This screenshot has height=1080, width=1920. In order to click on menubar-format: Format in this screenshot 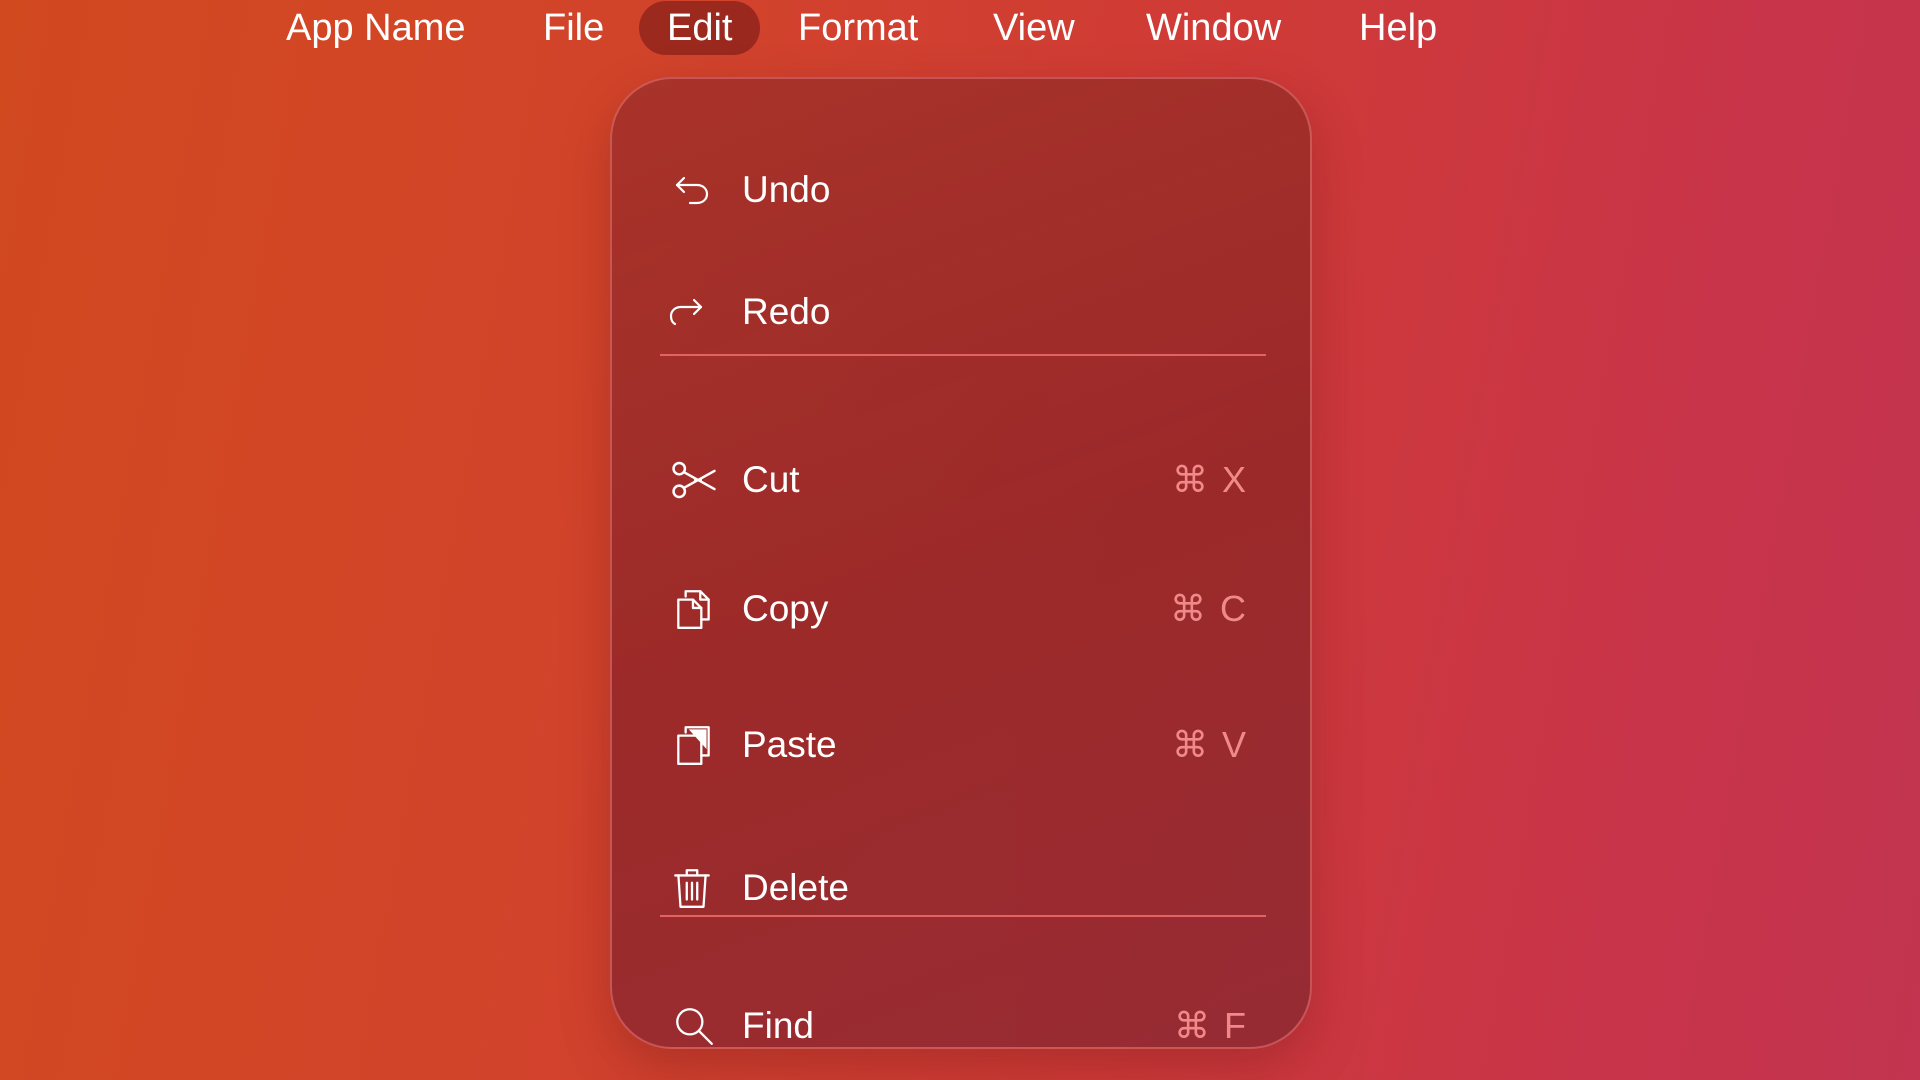, I will do `click(858, 28)`.